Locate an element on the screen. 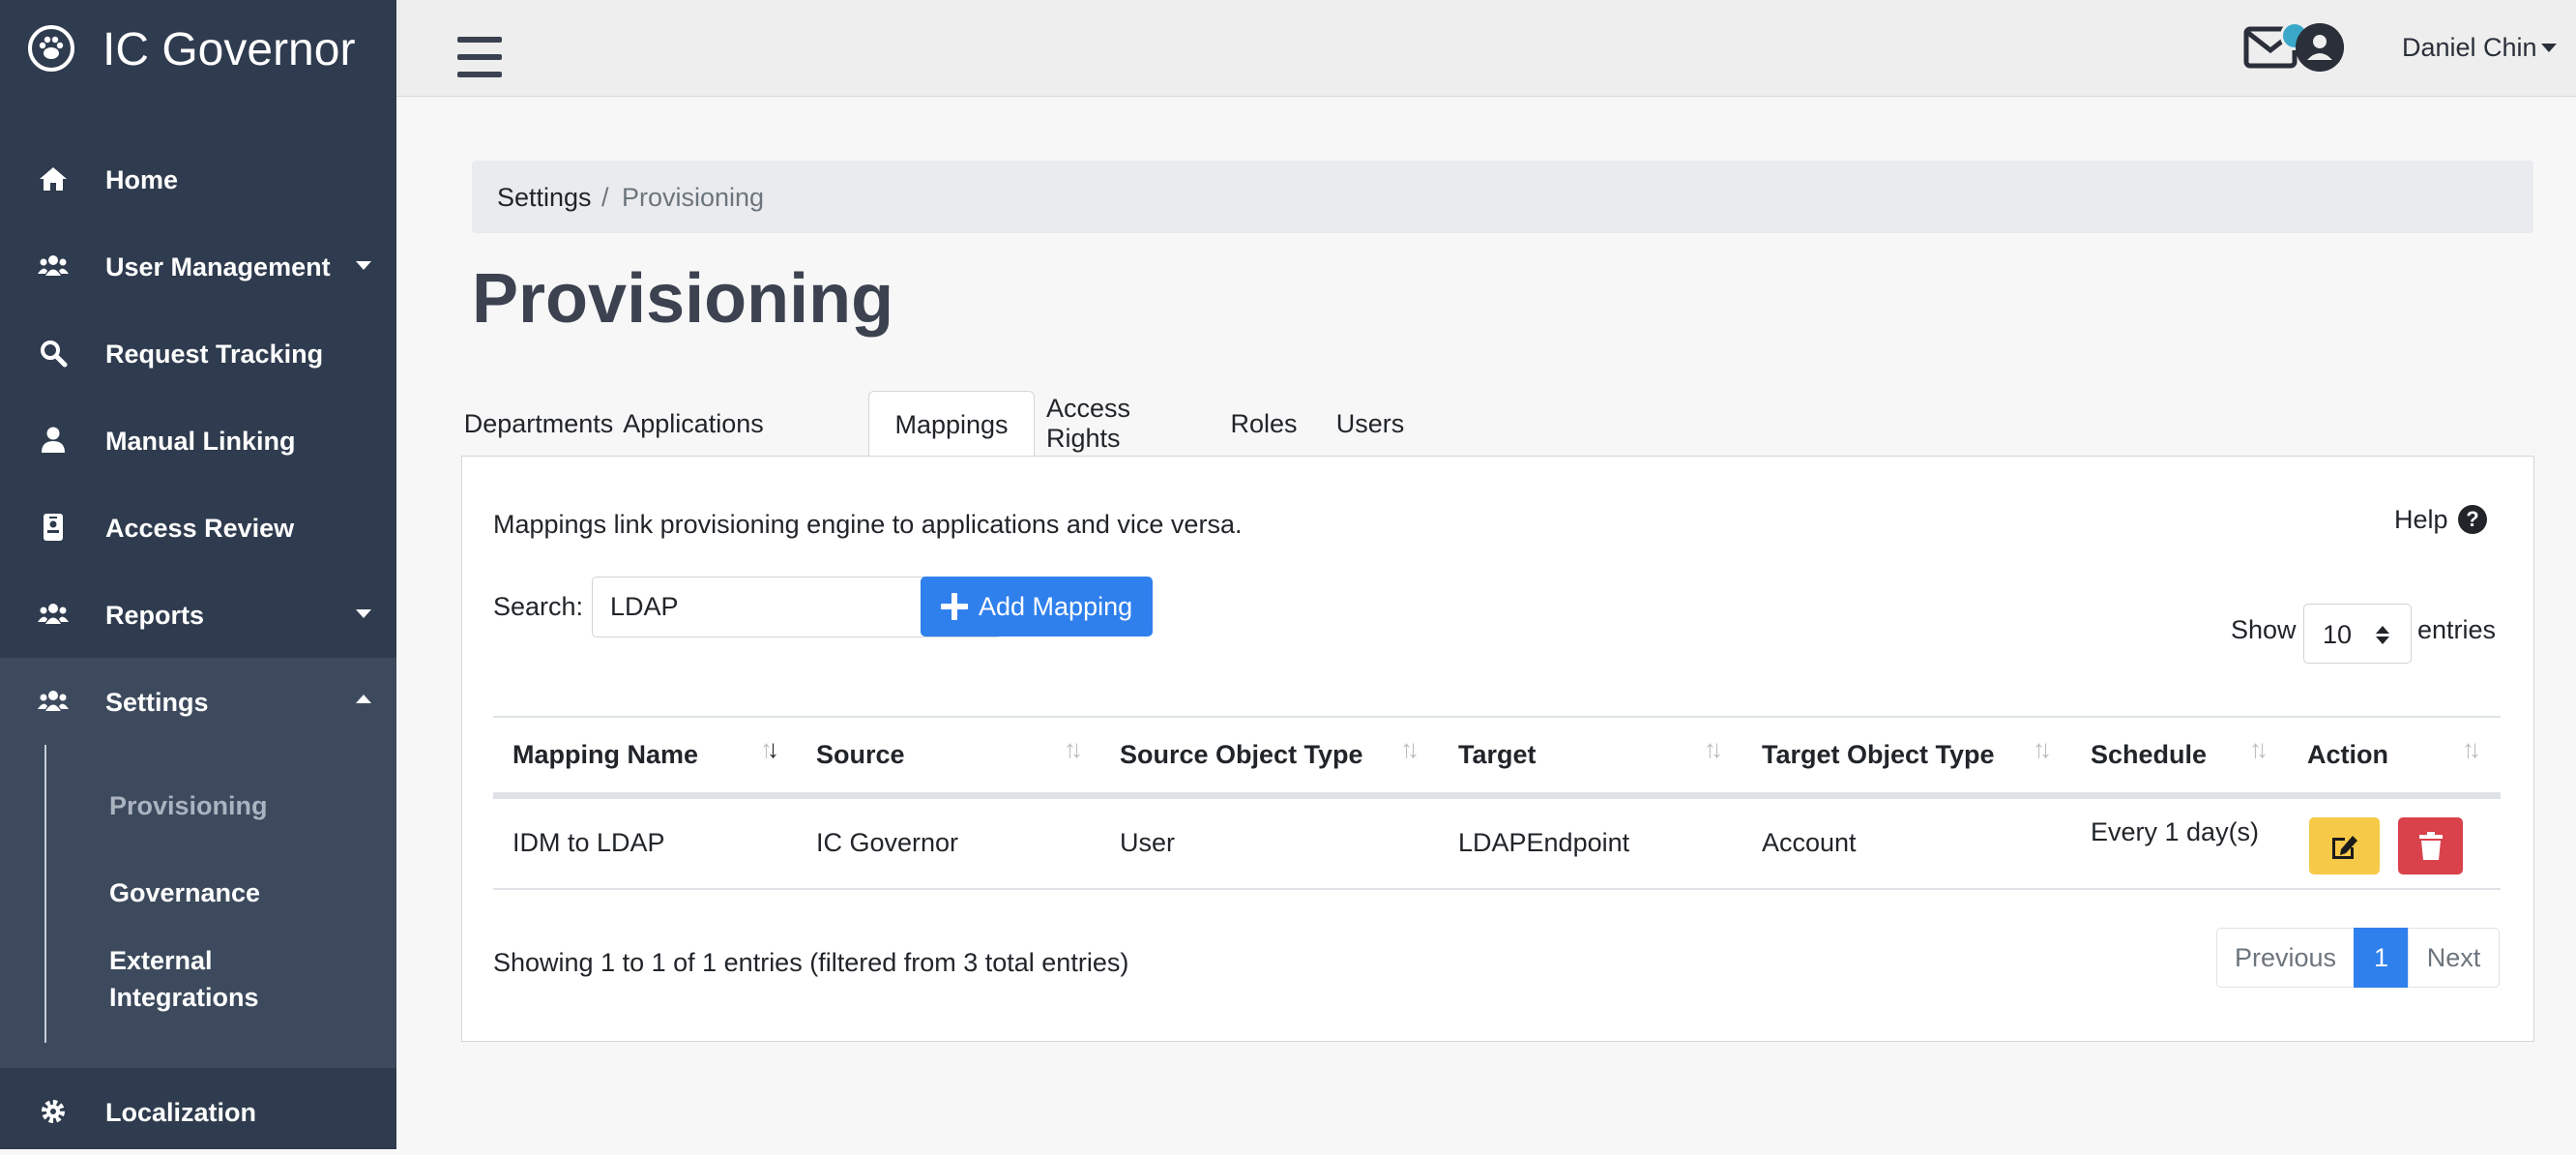  help-link: Help is located at coordinates (2421, 519).